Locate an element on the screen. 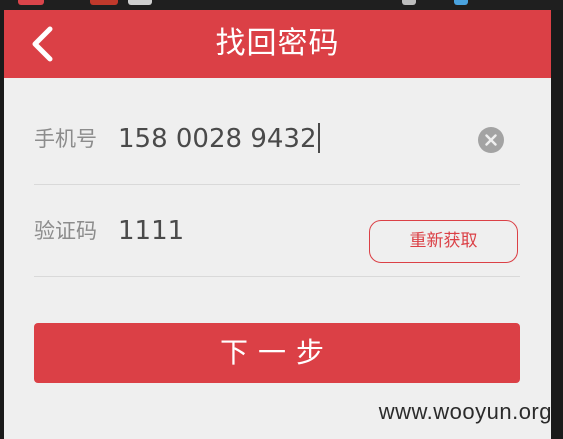 This screenshot has height=439, width=563. phone-input: 158 0028 9432 is located at coordinates (219, 139).